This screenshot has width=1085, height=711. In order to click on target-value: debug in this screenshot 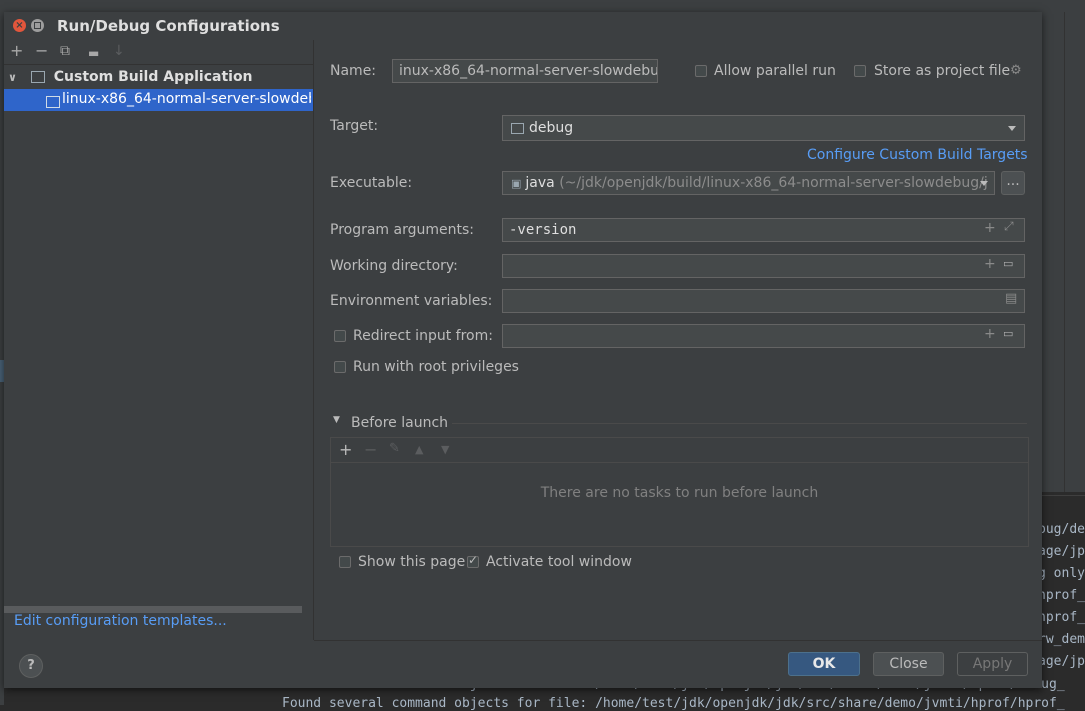, I will do `click(551, 128)`.